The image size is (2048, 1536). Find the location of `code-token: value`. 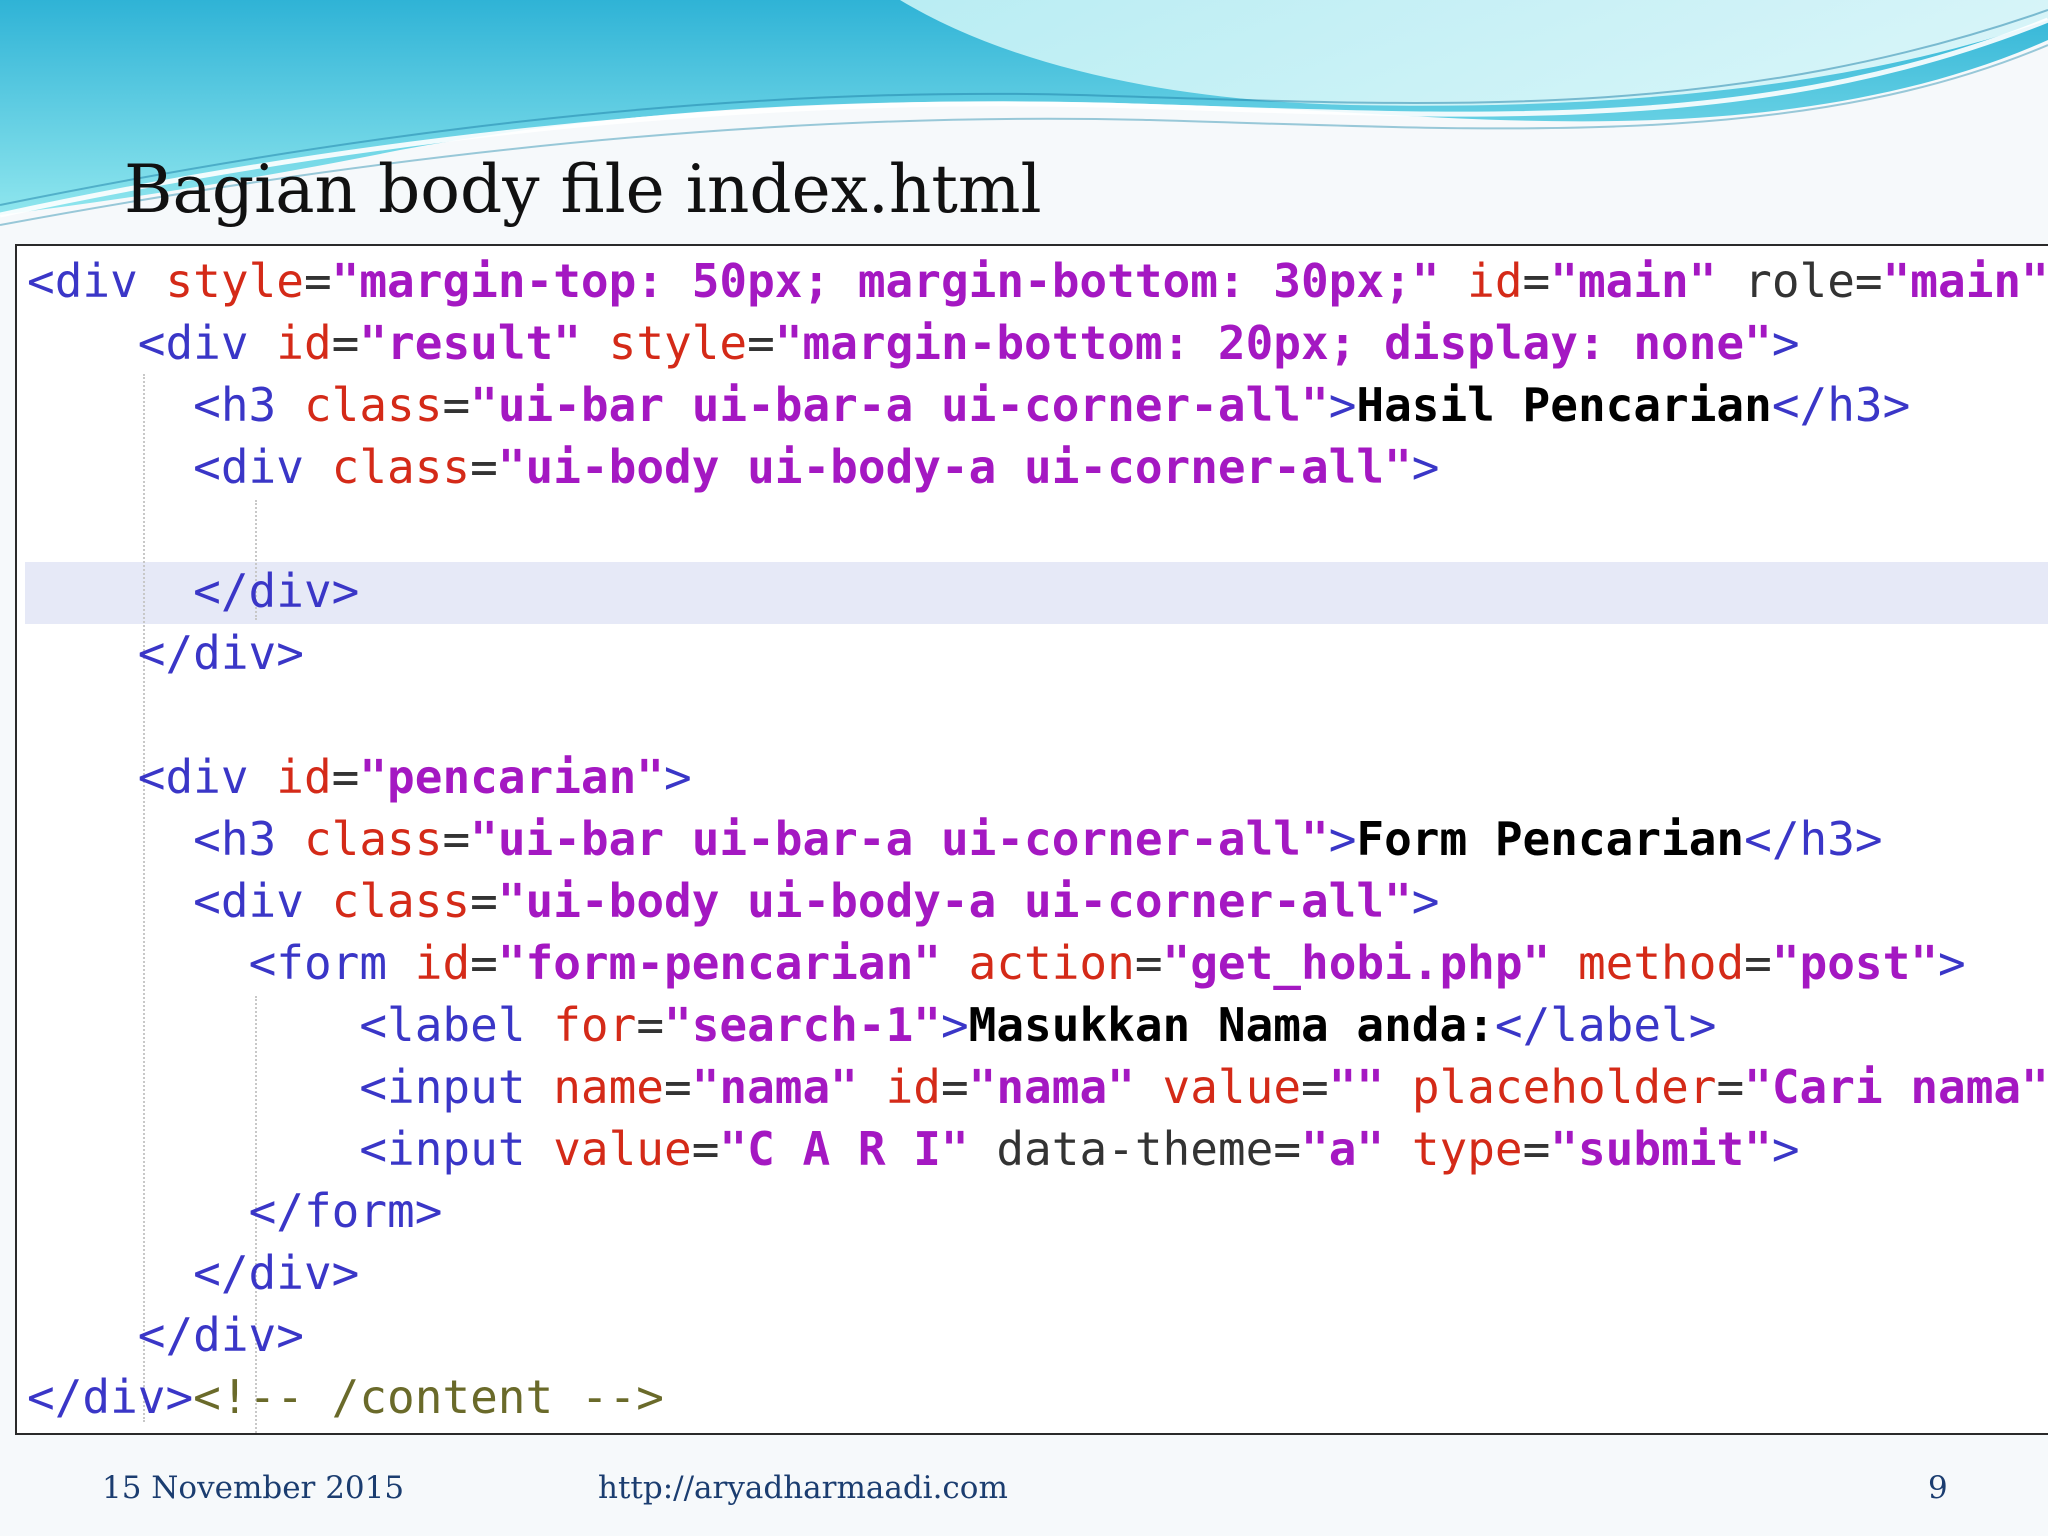

code-token: value is located at coordinates (622, 1149).